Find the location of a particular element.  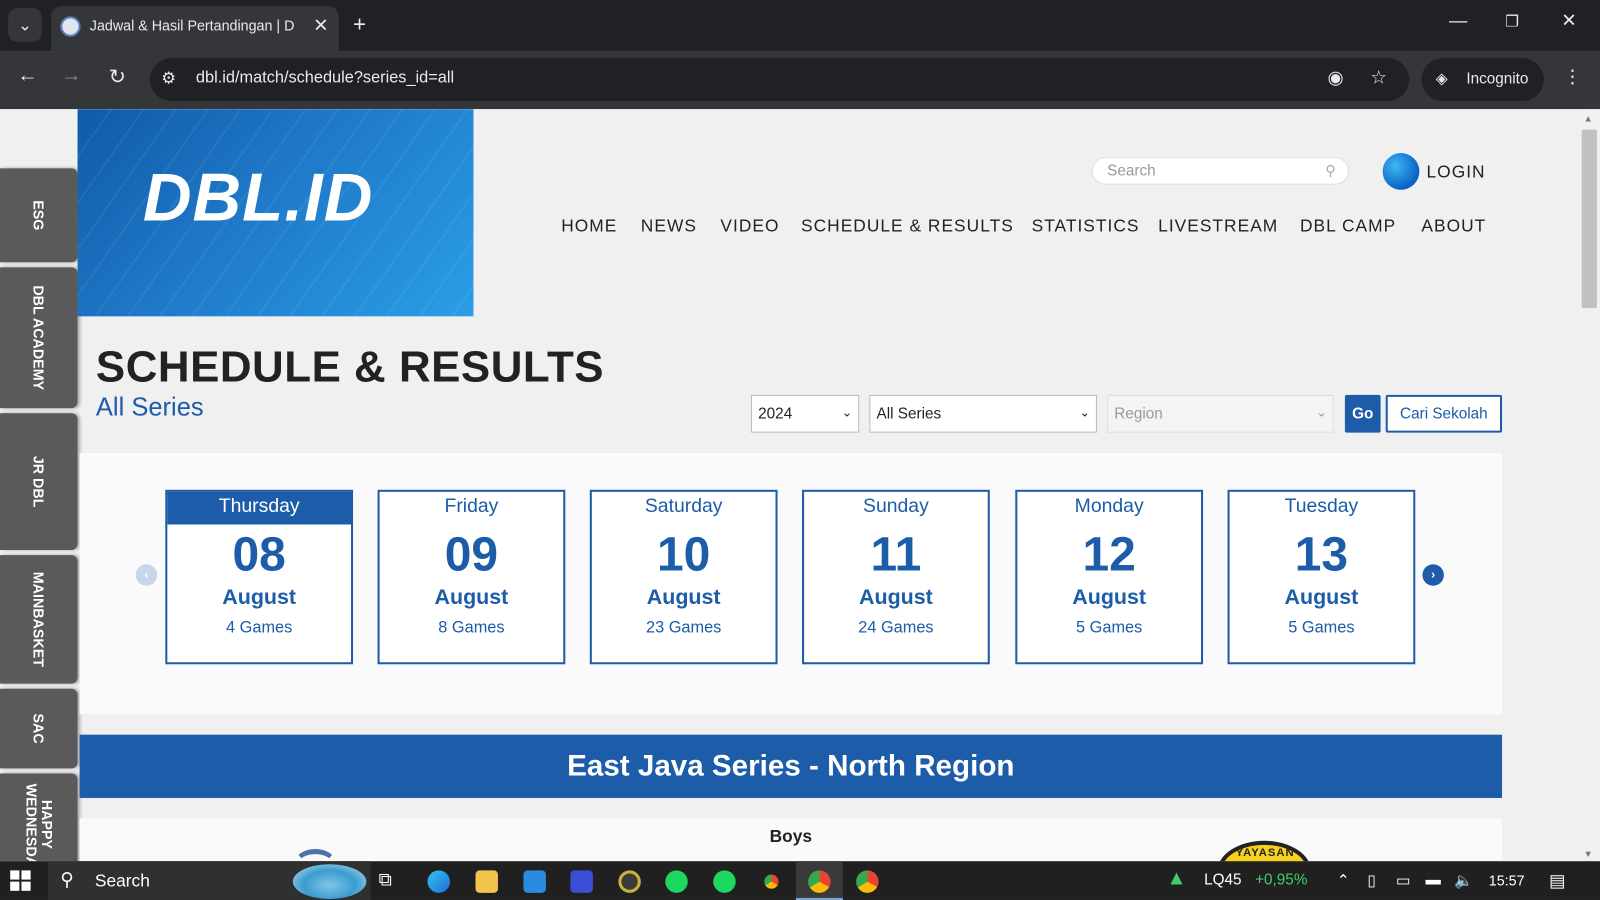

battery-icon: ▬ is located at coordinates (1432, 879).